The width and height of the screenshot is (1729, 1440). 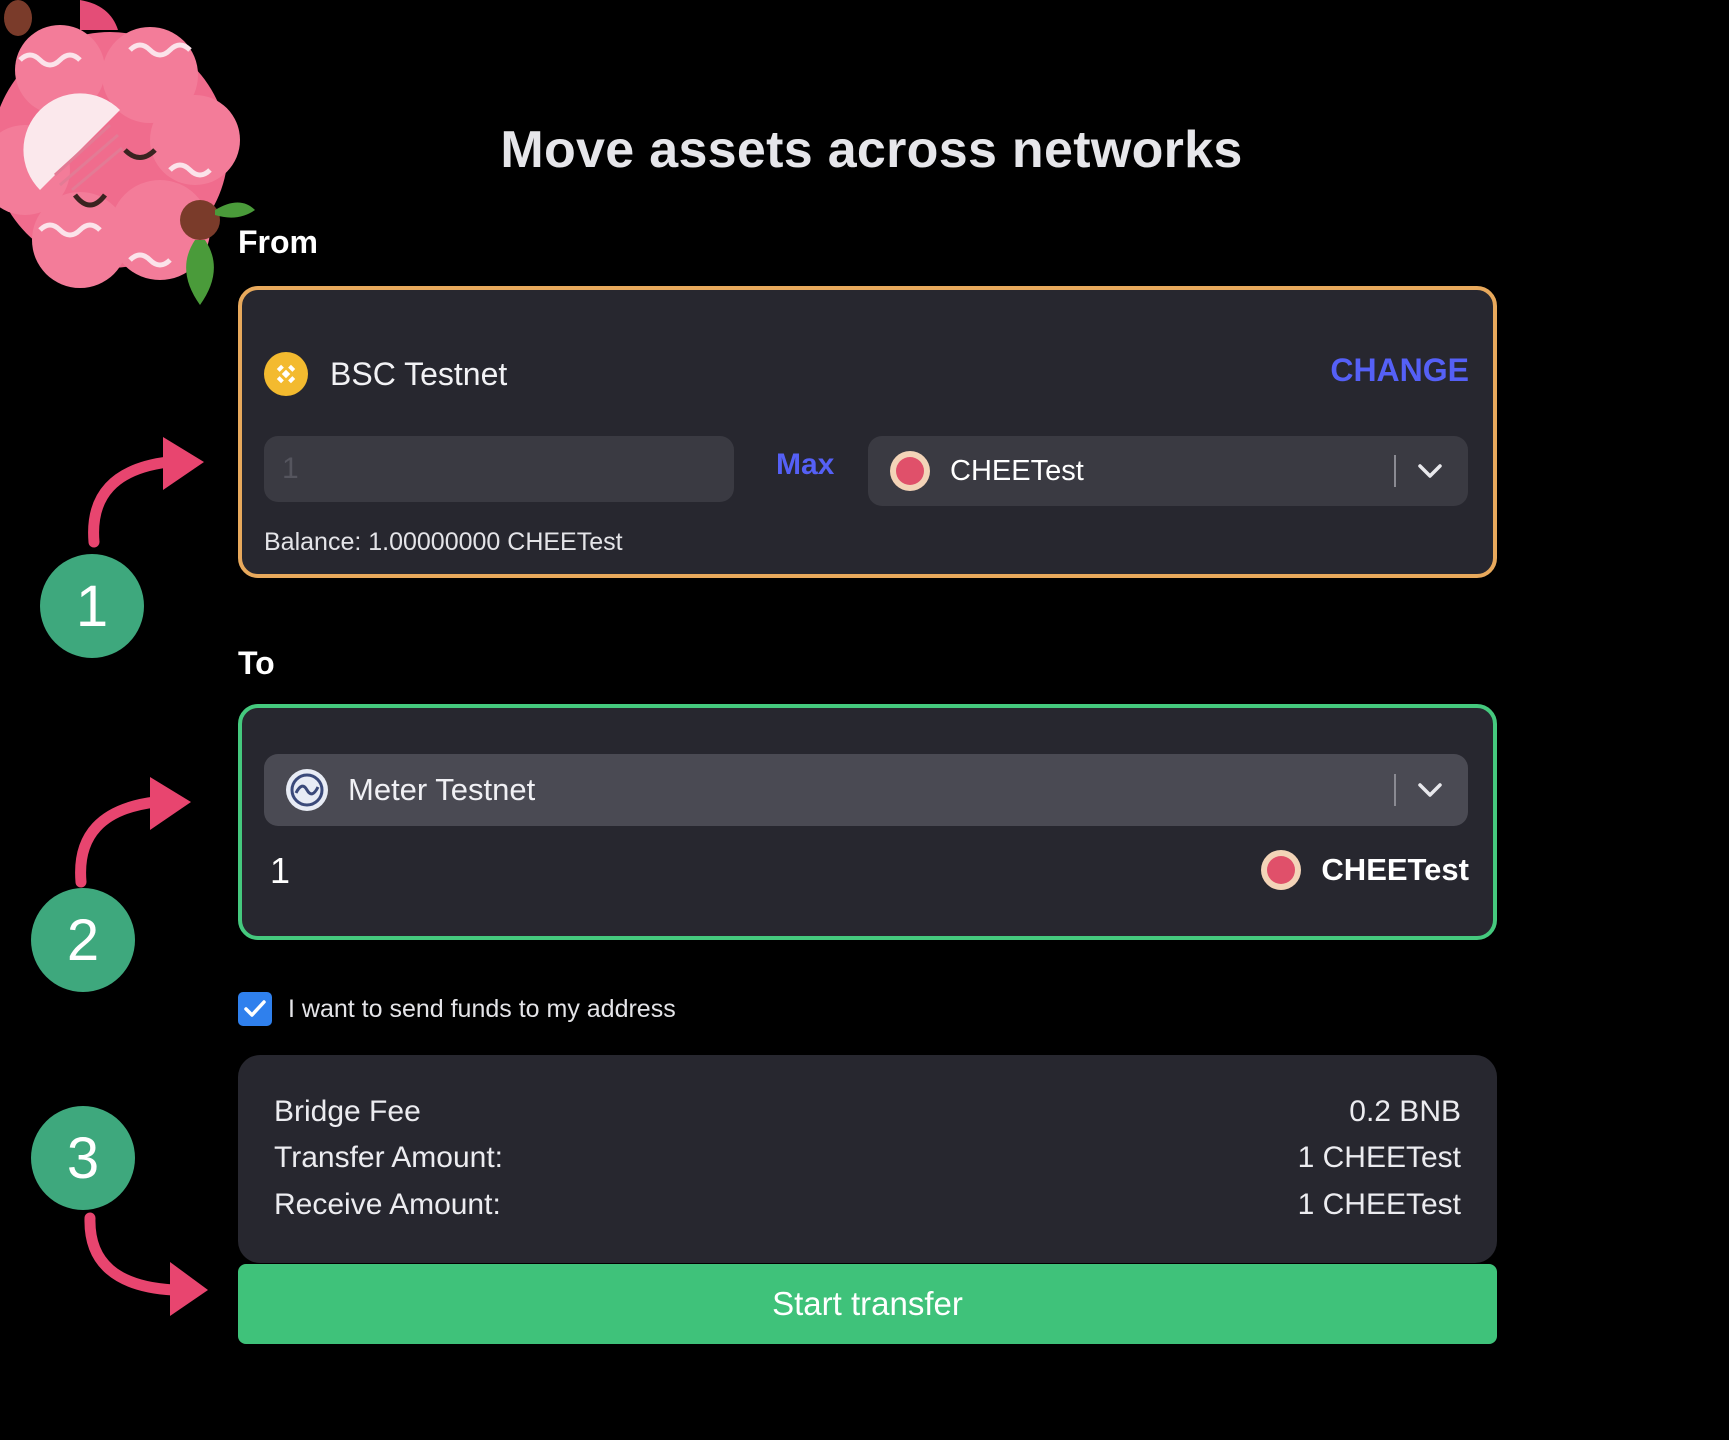 What do you see at coordinates (442, 789) in the screenshot?
I see `to-network-name: Meter Testnet` at bounding box center [442, 789].